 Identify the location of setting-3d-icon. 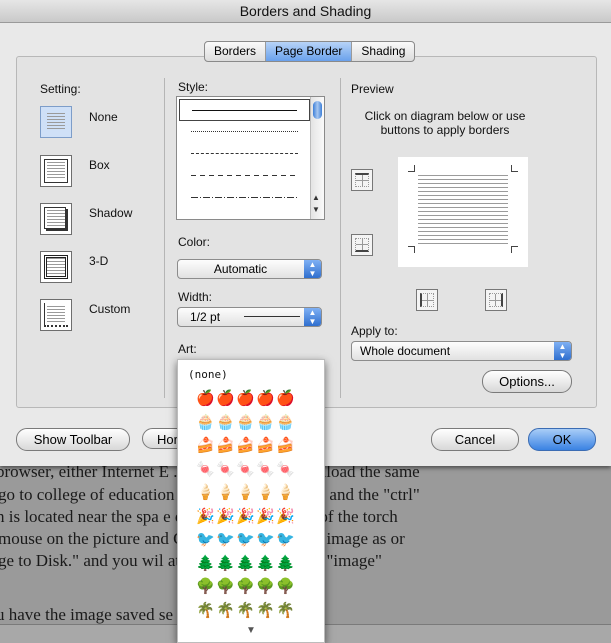
(56, 267).